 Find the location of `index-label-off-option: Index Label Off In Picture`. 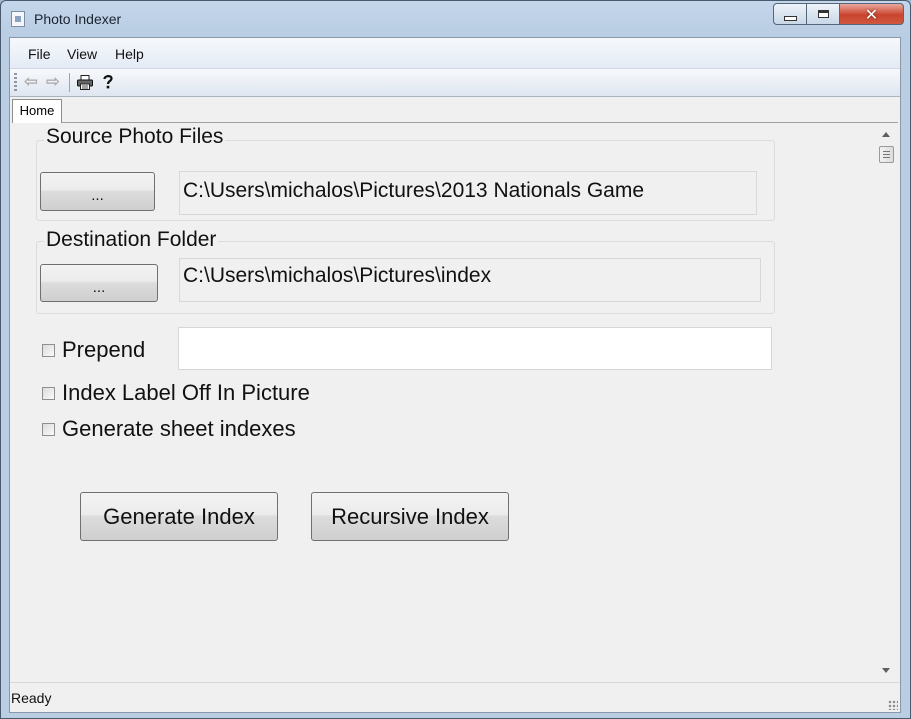

index-label-off-option: Index Label Off In Picture is located at coordinates (176, 393).